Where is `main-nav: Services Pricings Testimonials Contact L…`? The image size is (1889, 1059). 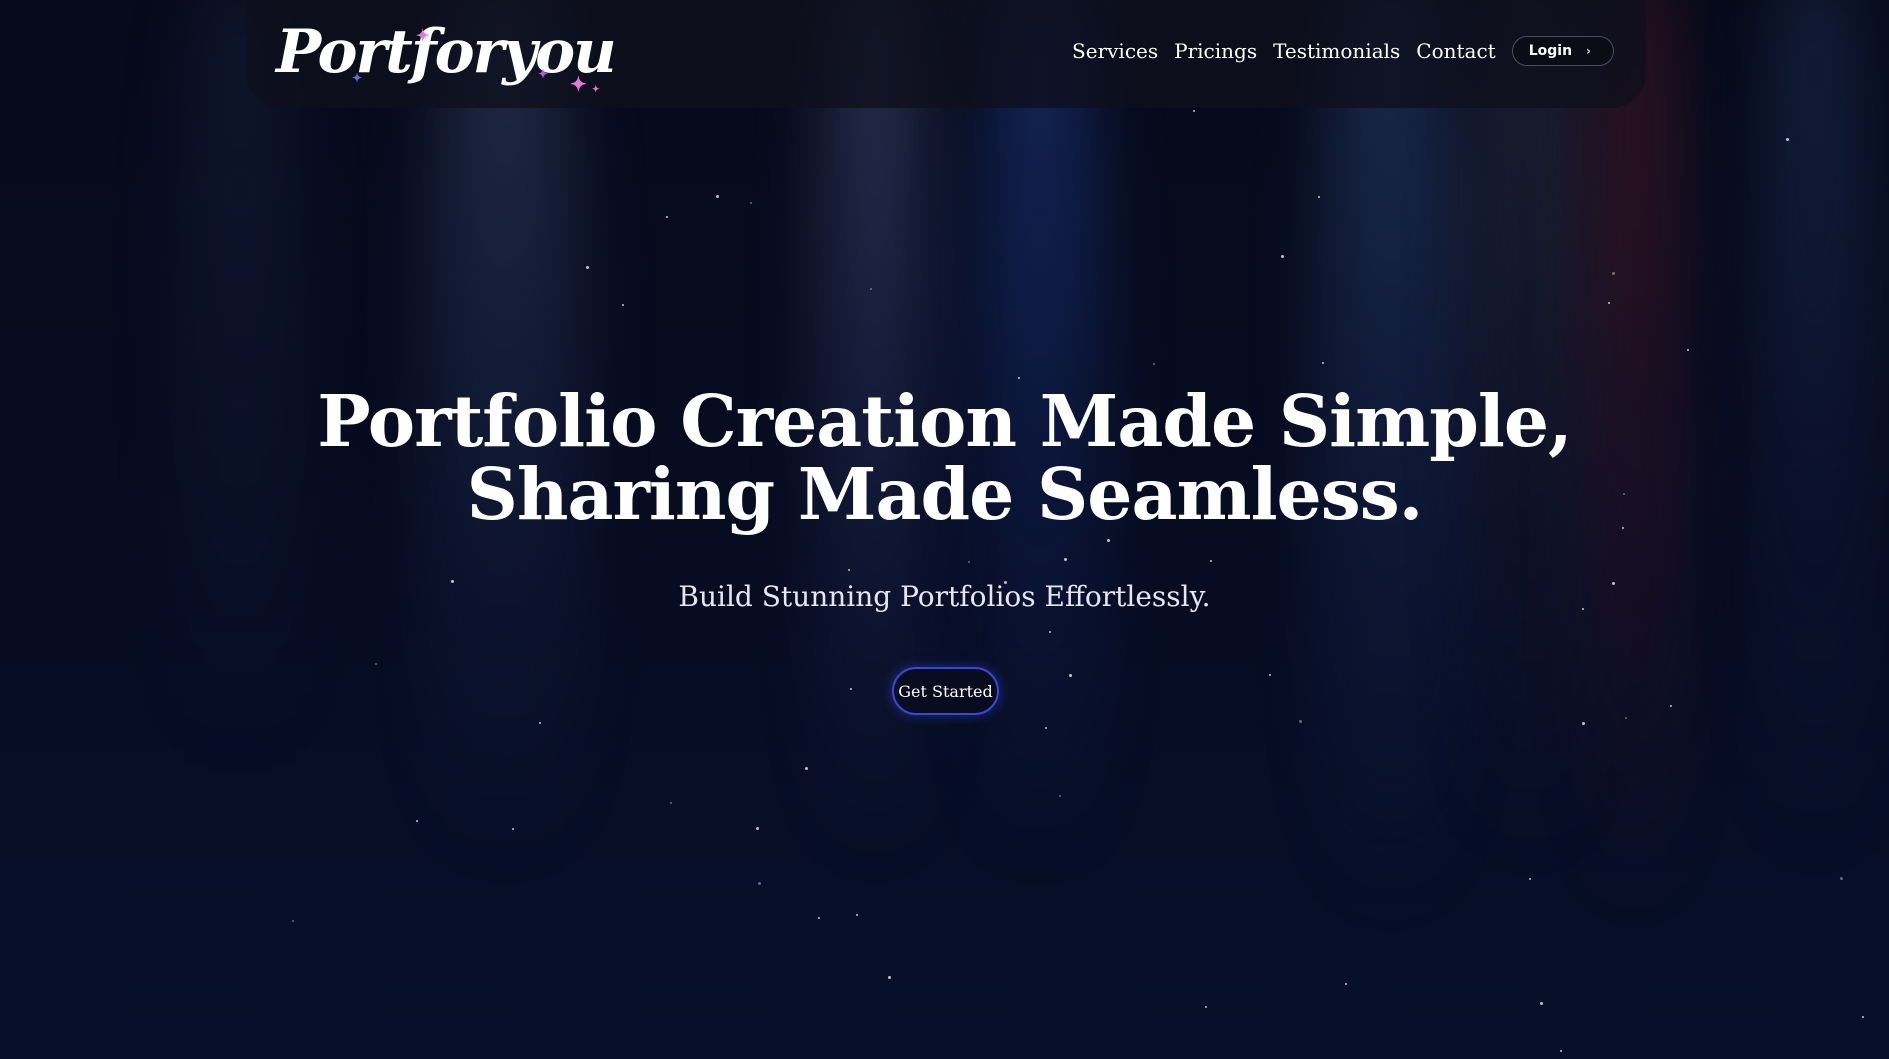 main-nav: Services Pricings Testimonials Contact L… is located at coordinates (1343, 51).